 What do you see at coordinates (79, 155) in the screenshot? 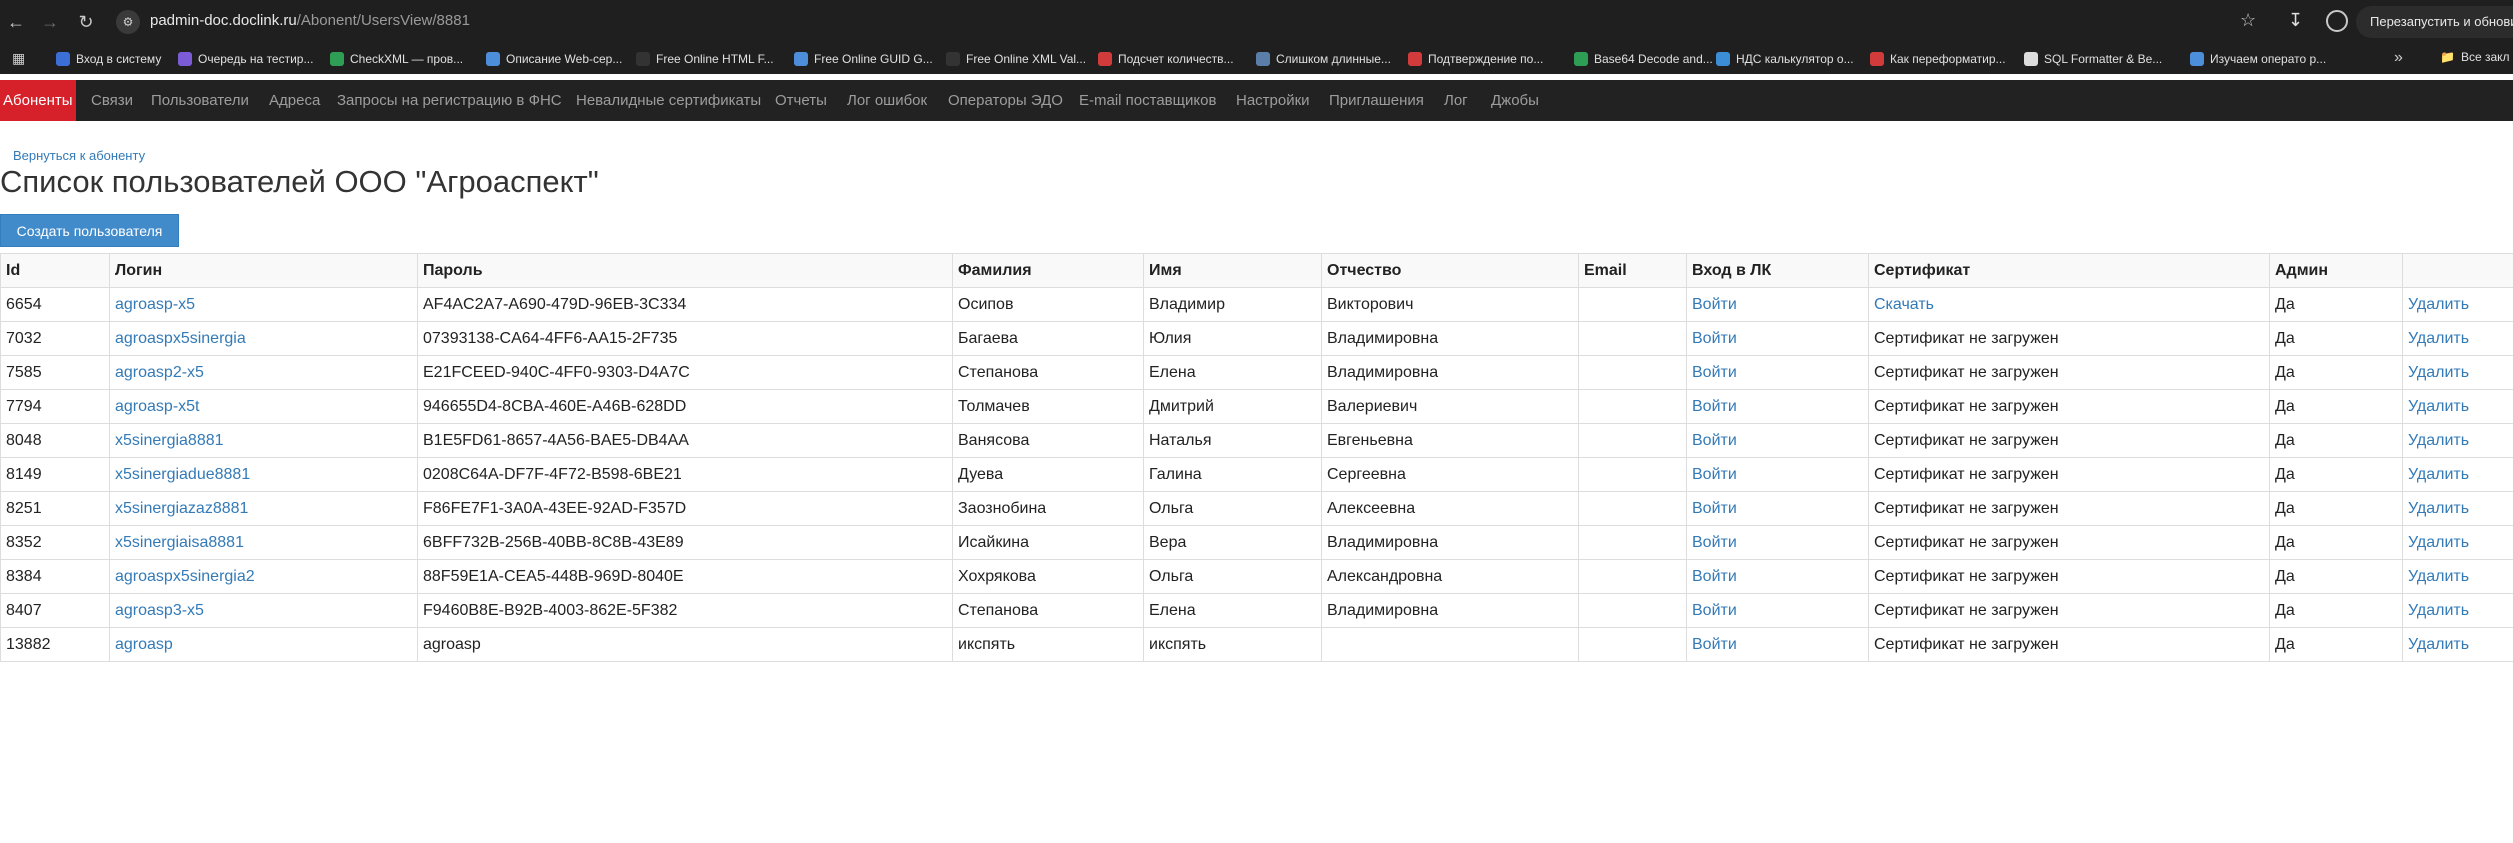
I see `back-to-abonent-link: Вернуться к абоненту` at bounding box center [79, 155].